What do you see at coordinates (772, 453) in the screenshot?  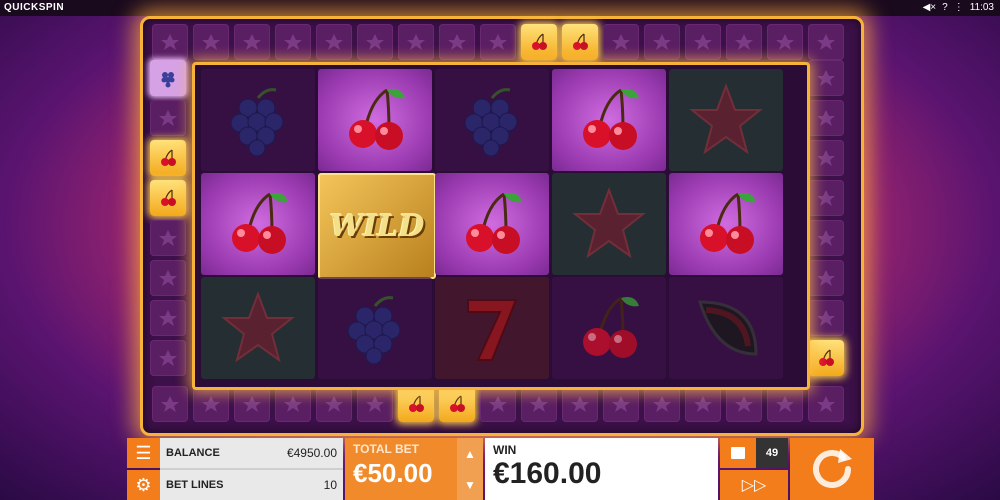 I see `autoplay-count: 49` at bounding box center [772, 453].